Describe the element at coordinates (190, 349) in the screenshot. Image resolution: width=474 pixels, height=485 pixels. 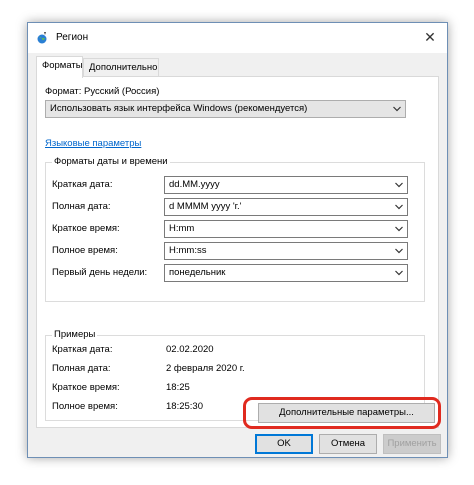
I see `example-short-date-value: 02.02.2020` at that location.